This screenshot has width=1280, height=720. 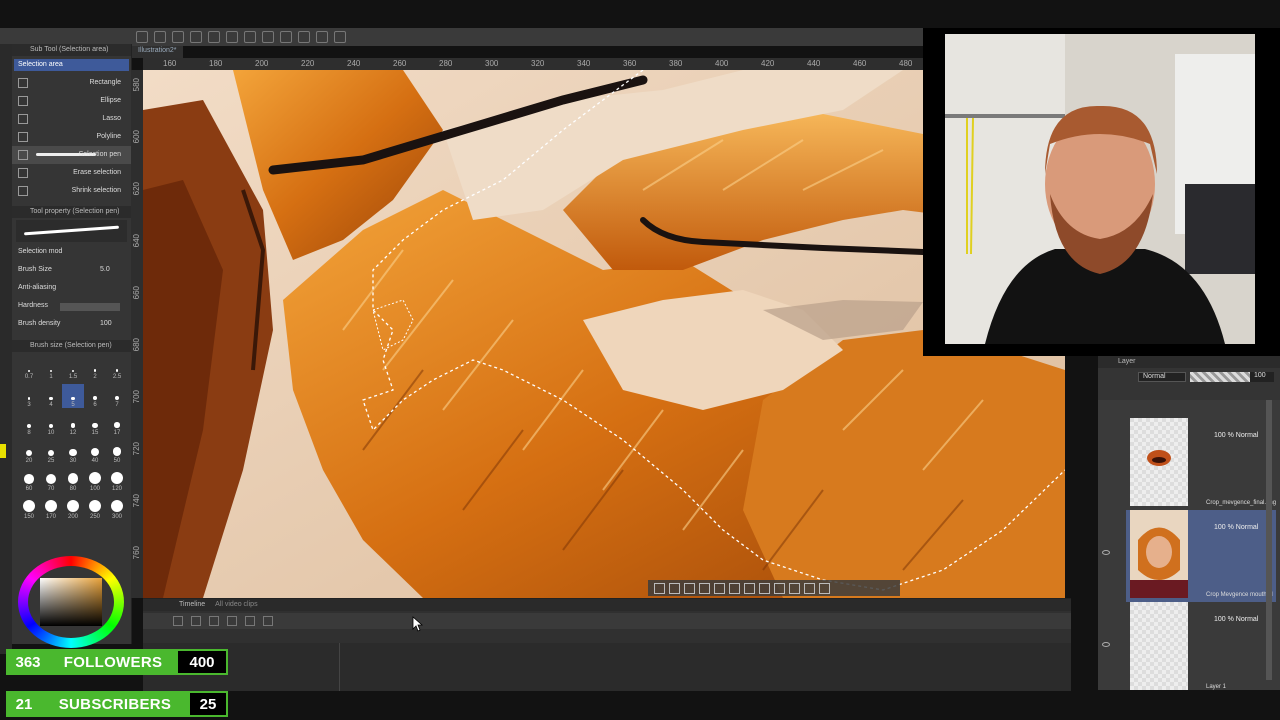 I want to click on brush-size-option: 1, so click(x=51, y=368).